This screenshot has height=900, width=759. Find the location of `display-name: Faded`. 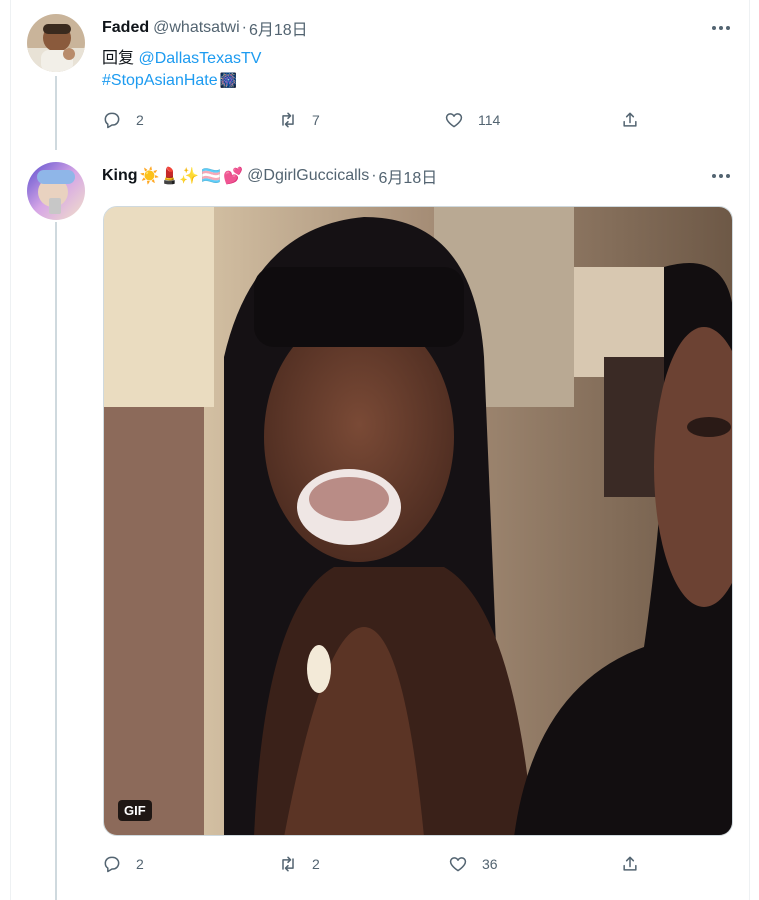

display-name: Faded is located at coordinates (125, 28).